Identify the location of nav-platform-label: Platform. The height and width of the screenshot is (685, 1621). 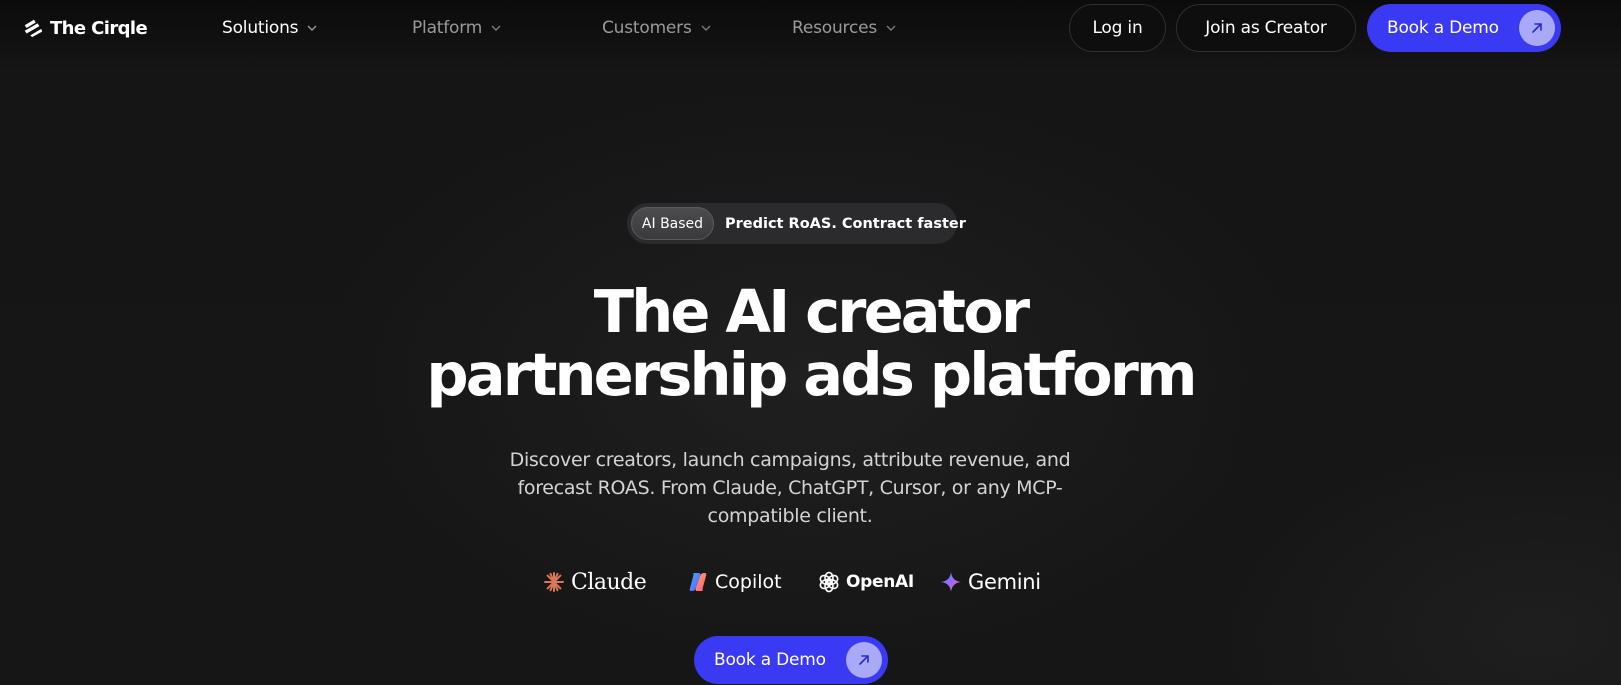
(447, 28).